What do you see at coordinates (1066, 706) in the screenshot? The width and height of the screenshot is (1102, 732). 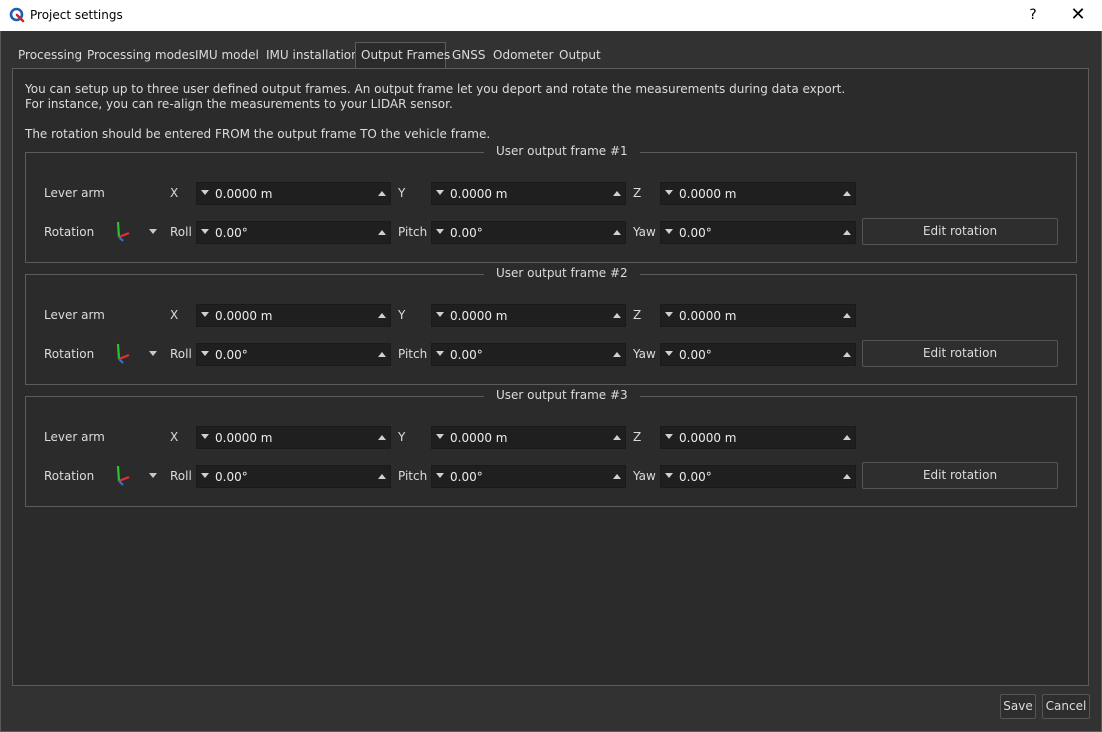 I see `cancel-button: Cancel` at bounding box center [1066, 706].